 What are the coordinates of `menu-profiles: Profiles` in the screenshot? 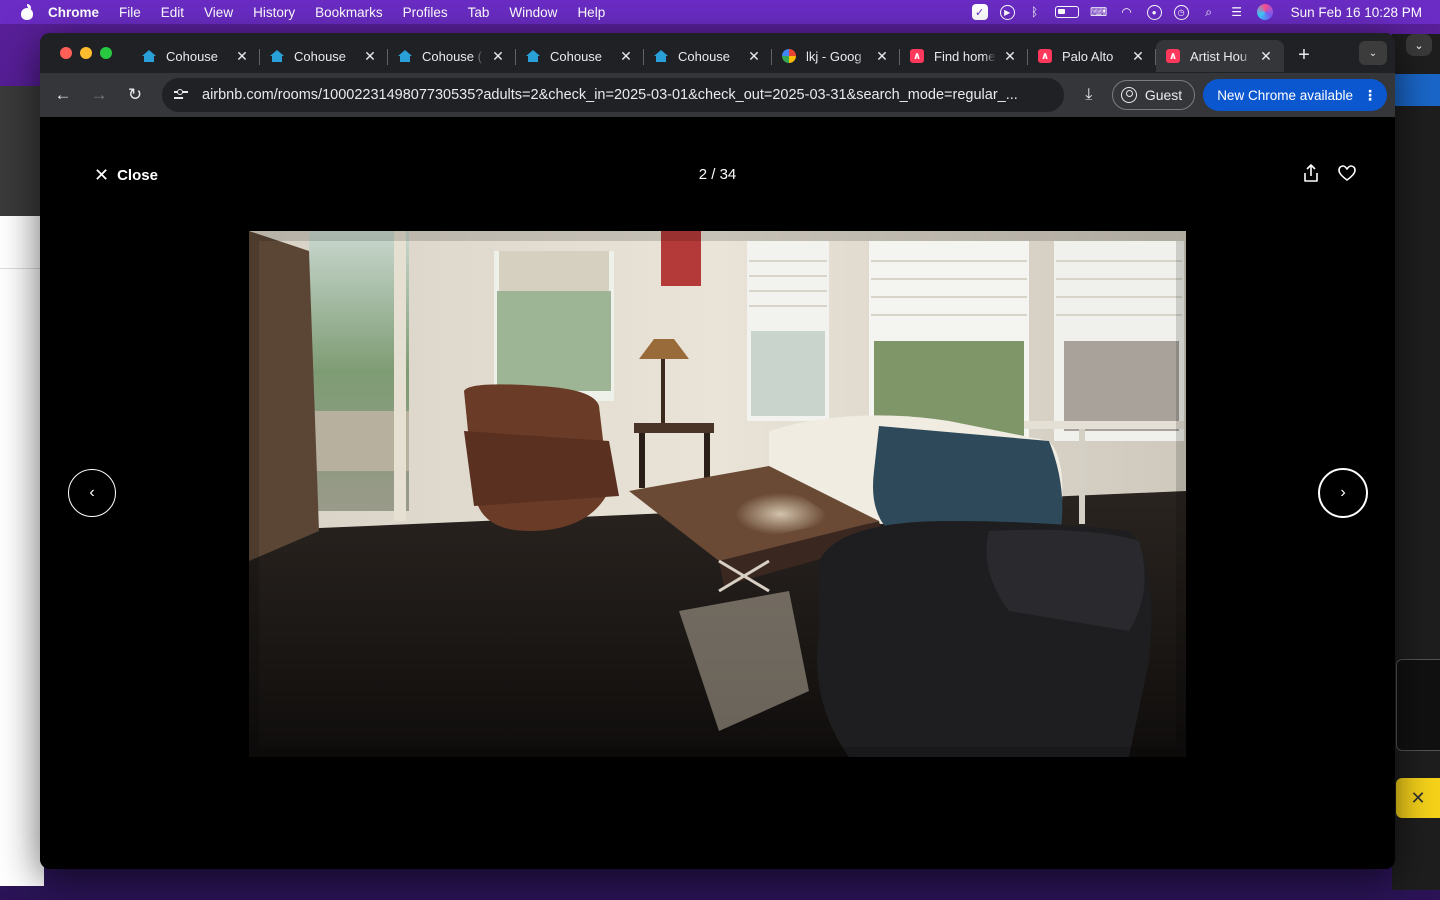 It's located at (425, 12).